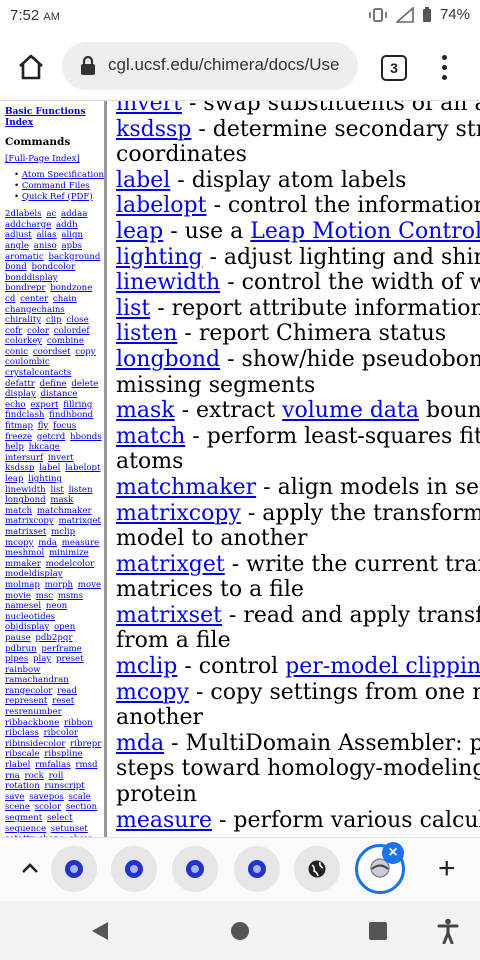 This screenshot has width=480, height=960. Describe the element at coordinates (59, 585) in the screenshot. I see `sidebar-command-link: morph` at that location.